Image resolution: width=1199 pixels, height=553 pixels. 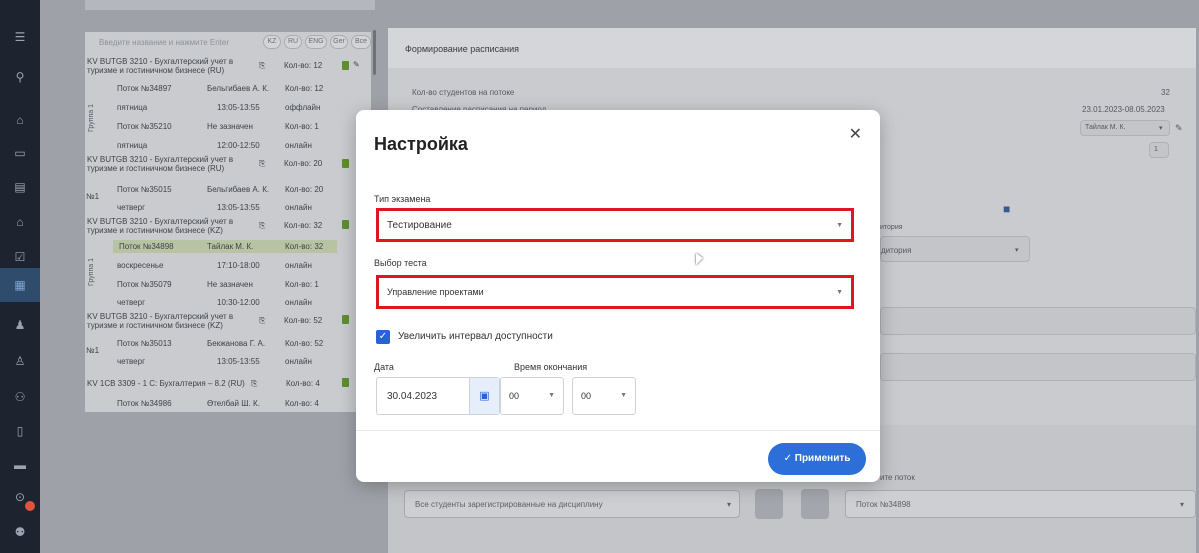 What do you see at coordinates (855, 134) in the screenshot?
I see `close-icon: ✕` at bounding box center [855, 134].